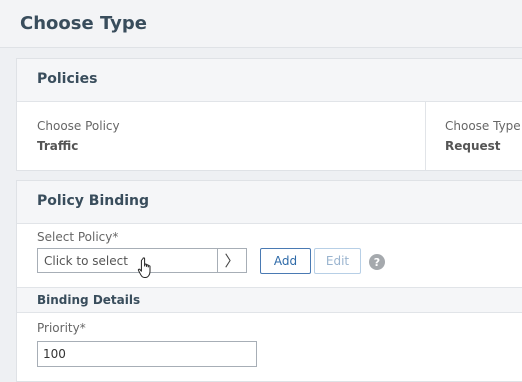 This screenshot has width=522, height=382. Describe the element at coordinates (86, 261) in the screenshot. I see `select-policy-placeholder: Click to select` at that location.